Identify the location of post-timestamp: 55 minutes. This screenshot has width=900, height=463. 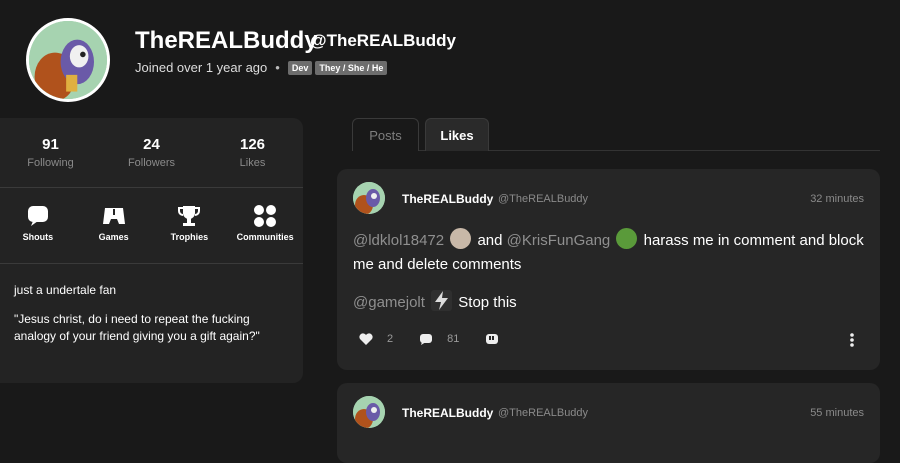
(837, 413).